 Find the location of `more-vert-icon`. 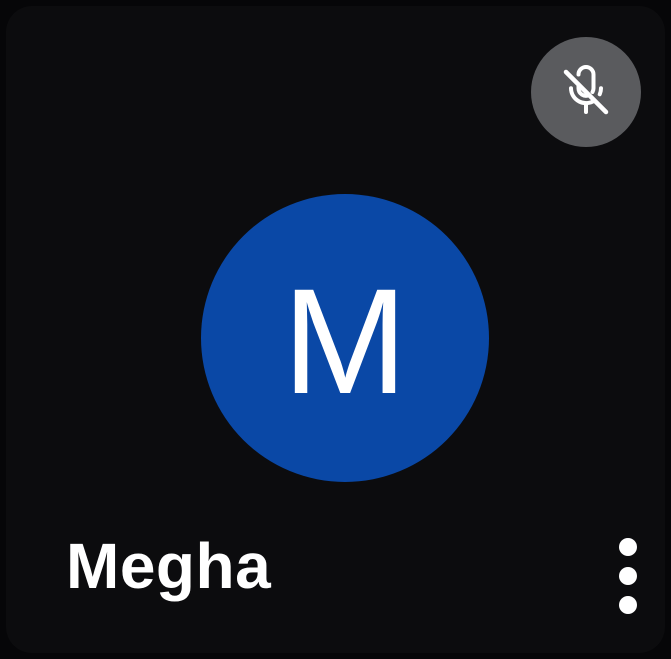

more-vert-icon is located at coordinates (628, 547).